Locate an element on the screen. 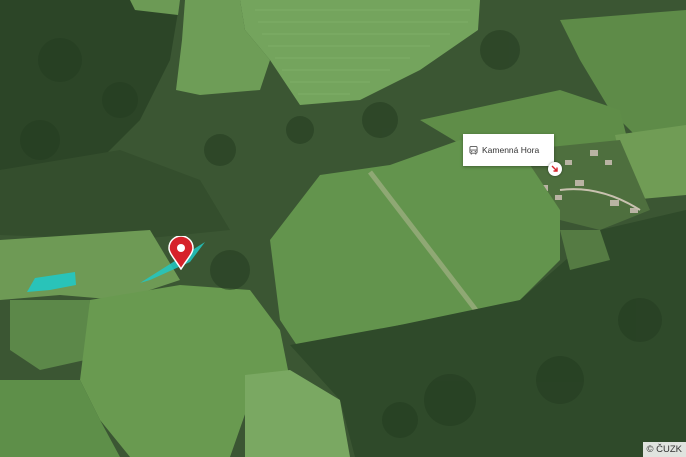 The width and height of the screenshot is (686, 457). map-attribution: © ČUZK is located at coordinates (664, 449).